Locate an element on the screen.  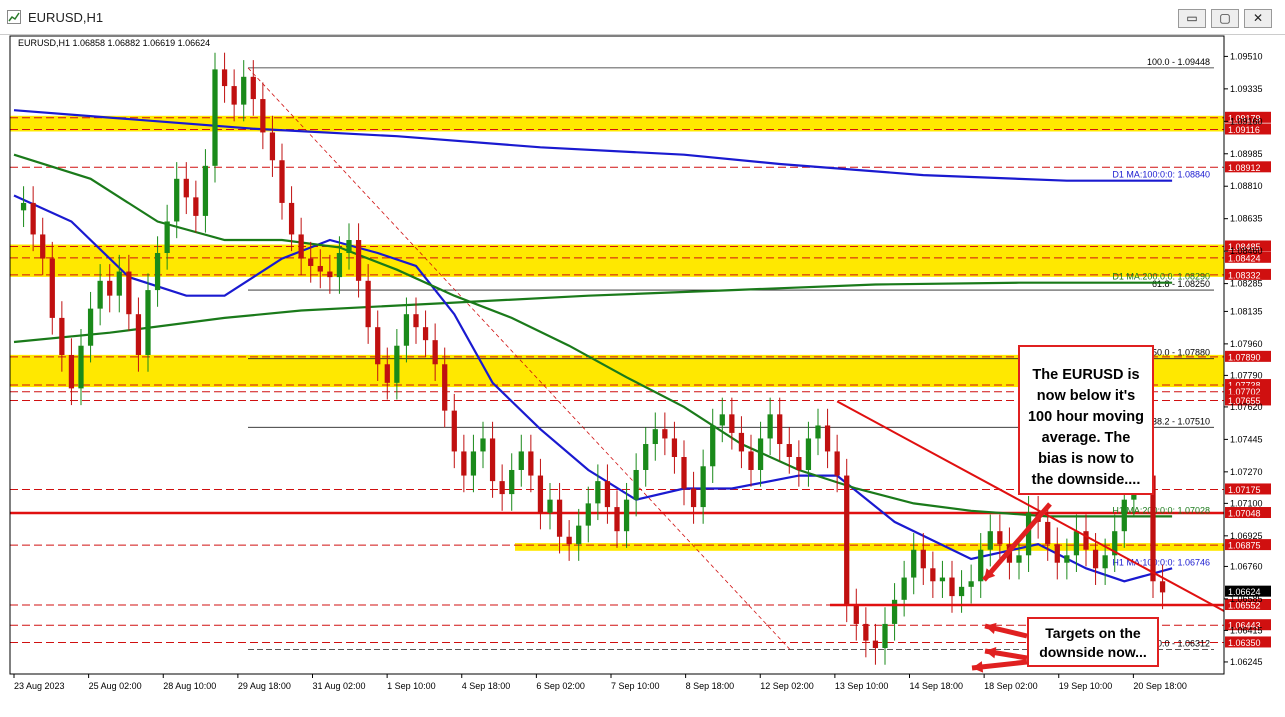
y-tick-label: 1.08285 is located at coordinates (1246, 284).